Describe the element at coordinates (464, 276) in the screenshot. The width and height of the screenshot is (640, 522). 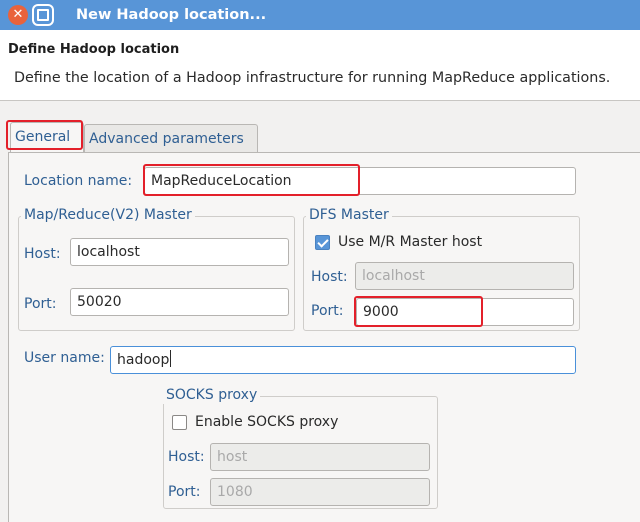
I see `dfs-host-input: localhost` at that location.